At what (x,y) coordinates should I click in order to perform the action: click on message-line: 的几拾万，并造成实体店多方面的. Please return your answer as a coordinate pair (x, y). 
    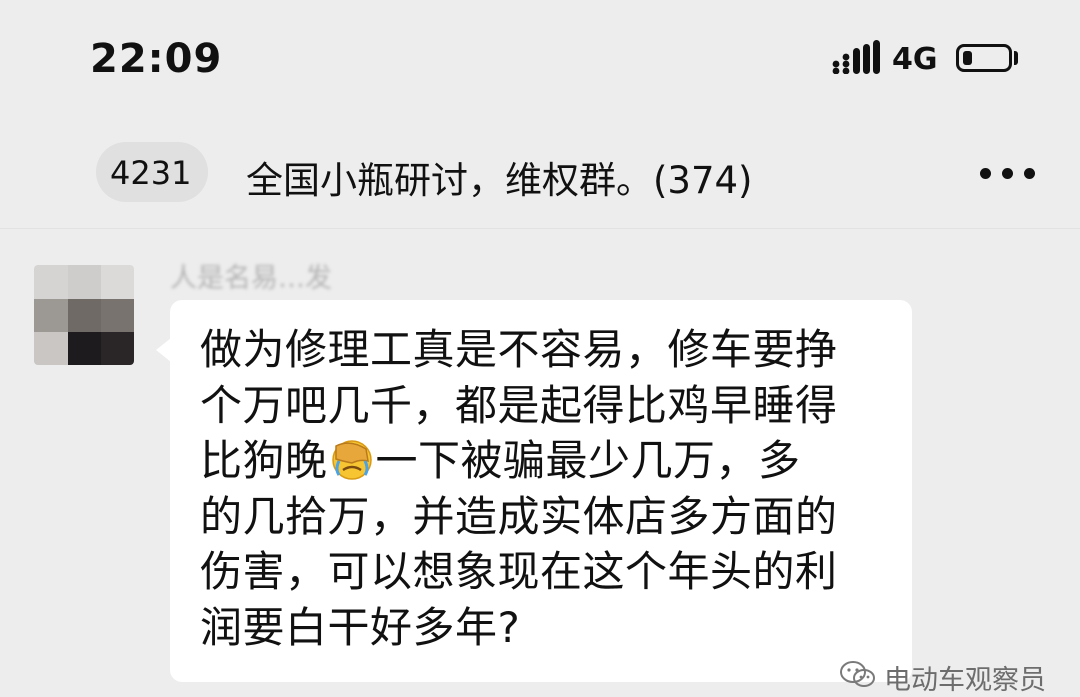
    Looking at the image, I should click on (519, 516).